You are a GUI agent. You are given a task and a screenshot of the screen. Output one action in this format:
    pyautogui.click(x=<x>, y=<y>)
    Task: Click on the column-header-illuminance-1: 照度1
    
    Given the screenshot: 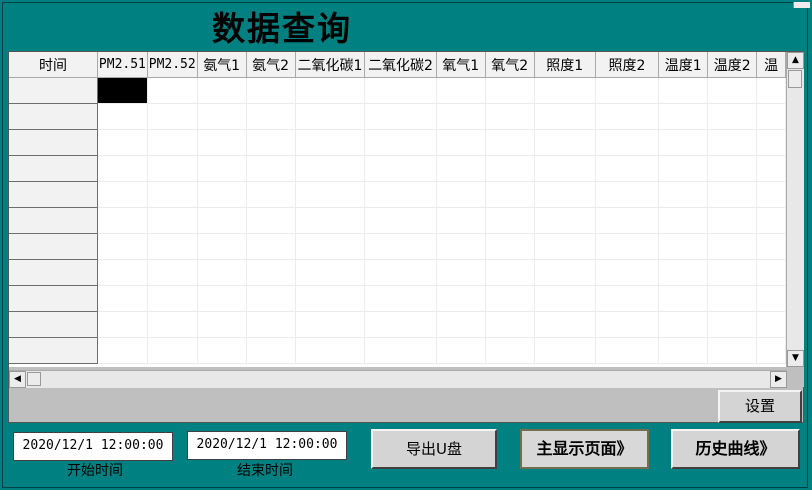 What is the action you would take?
    pyautogui.click(x=565, y=65)
    